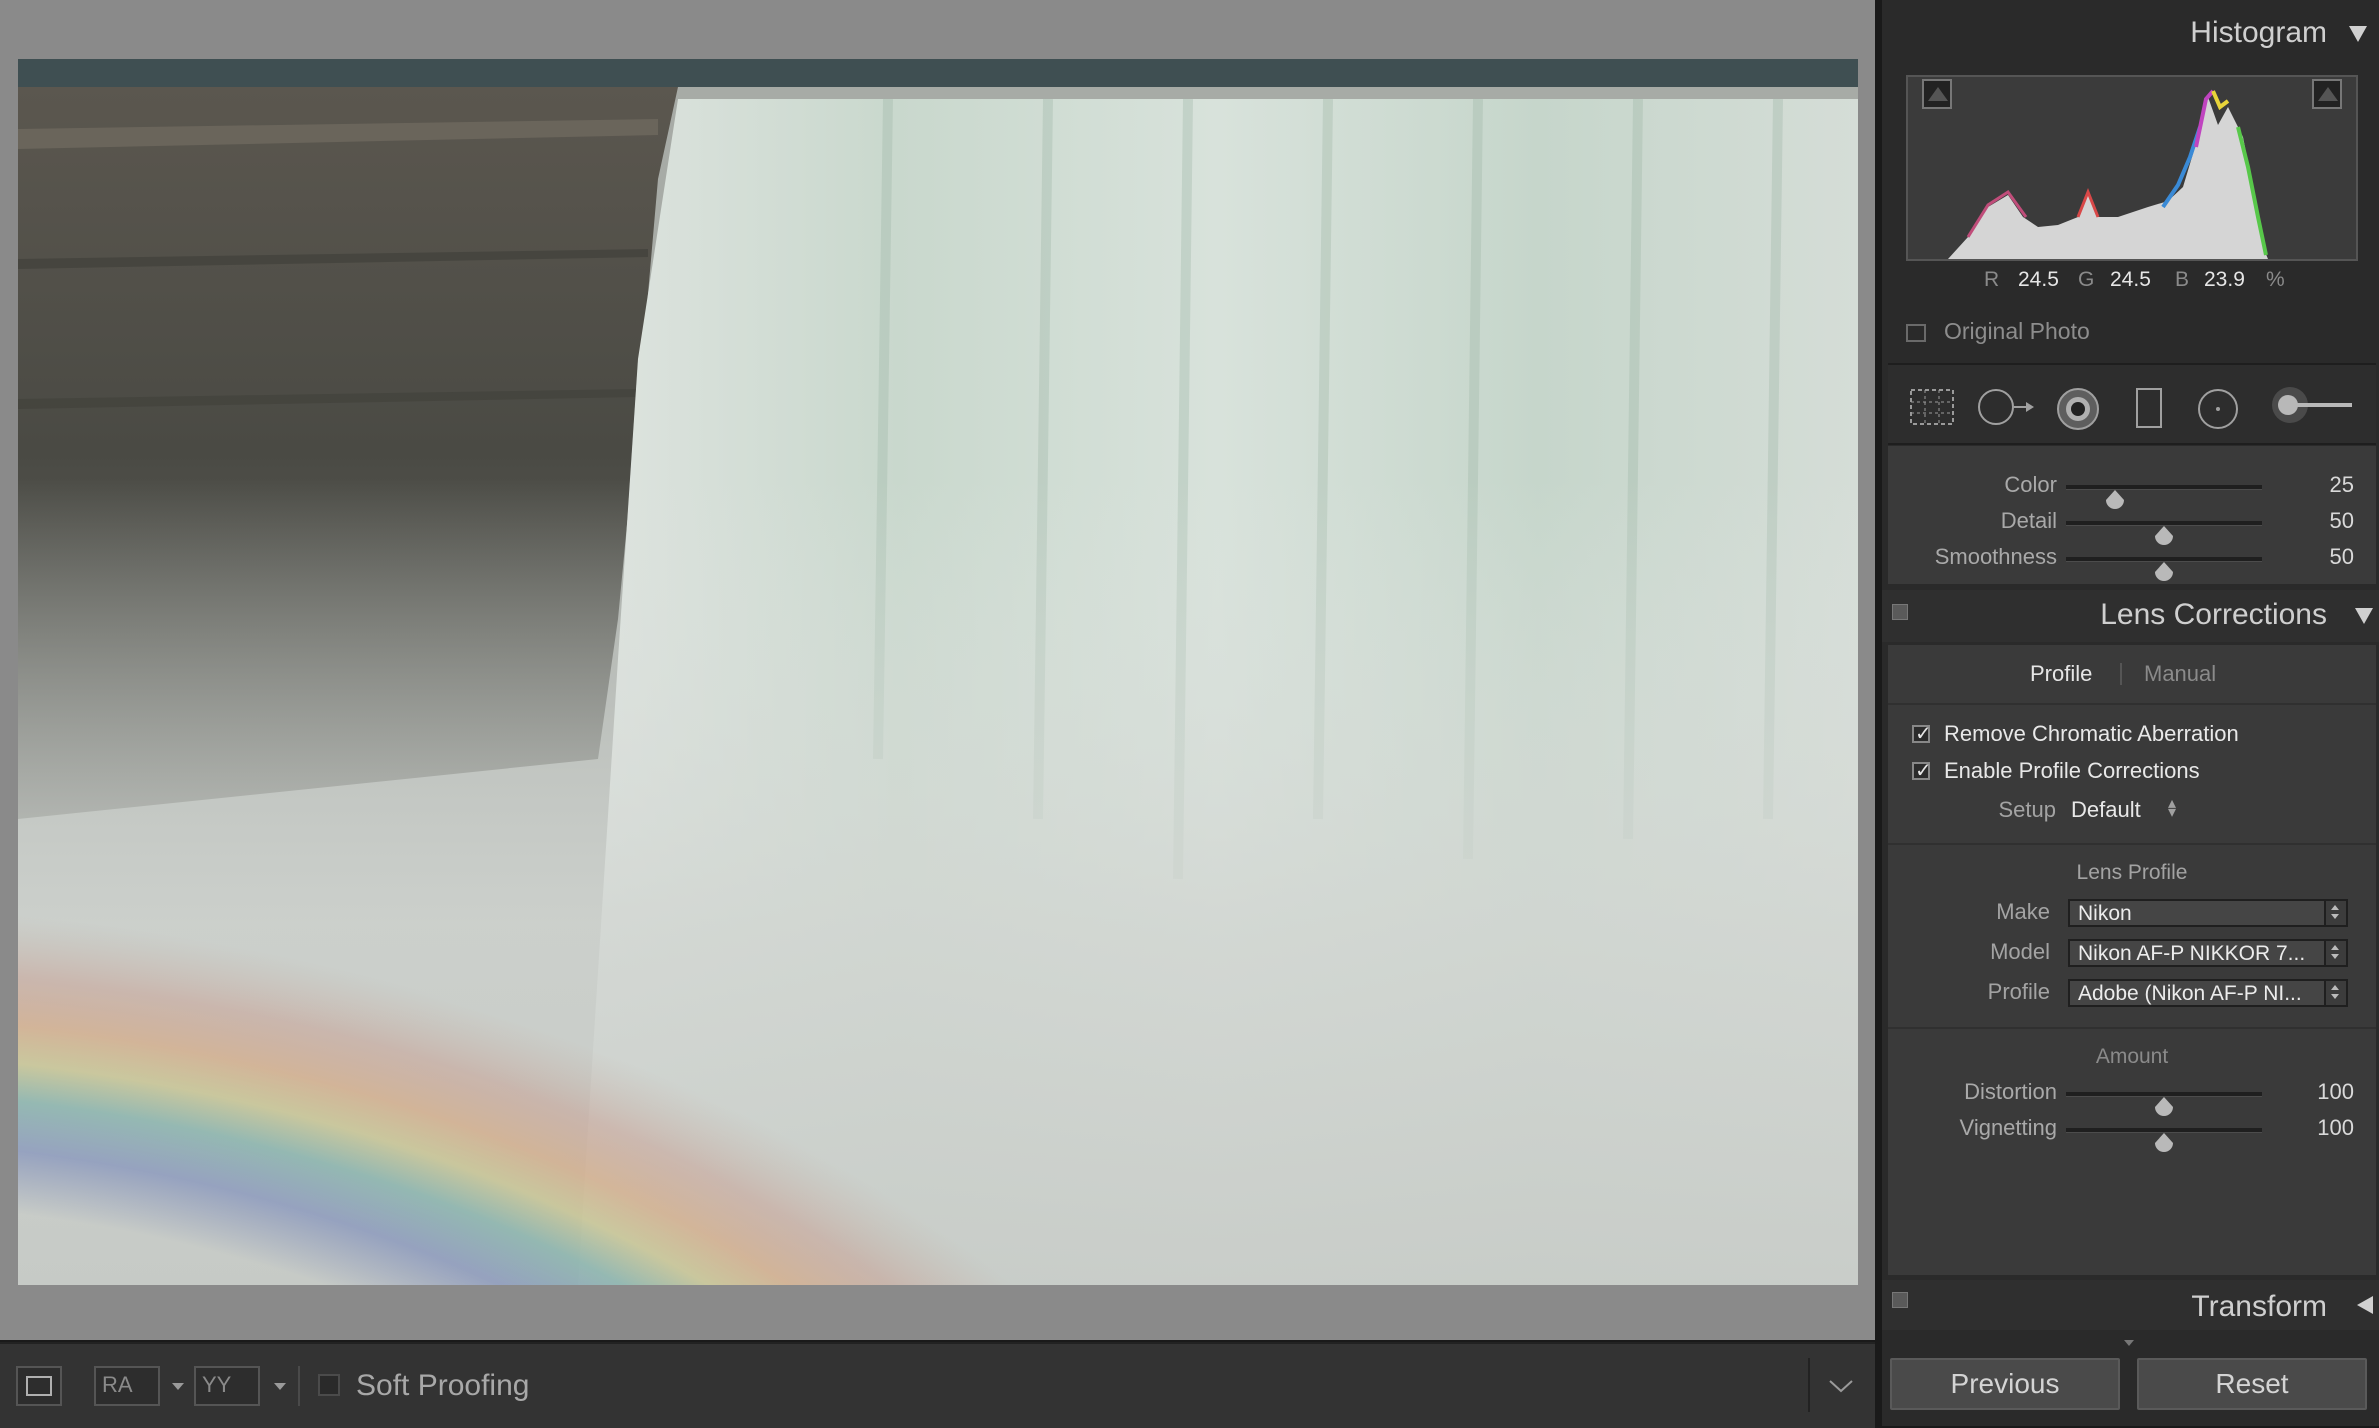  I want to click on red-label: R, so click(1992, 279).